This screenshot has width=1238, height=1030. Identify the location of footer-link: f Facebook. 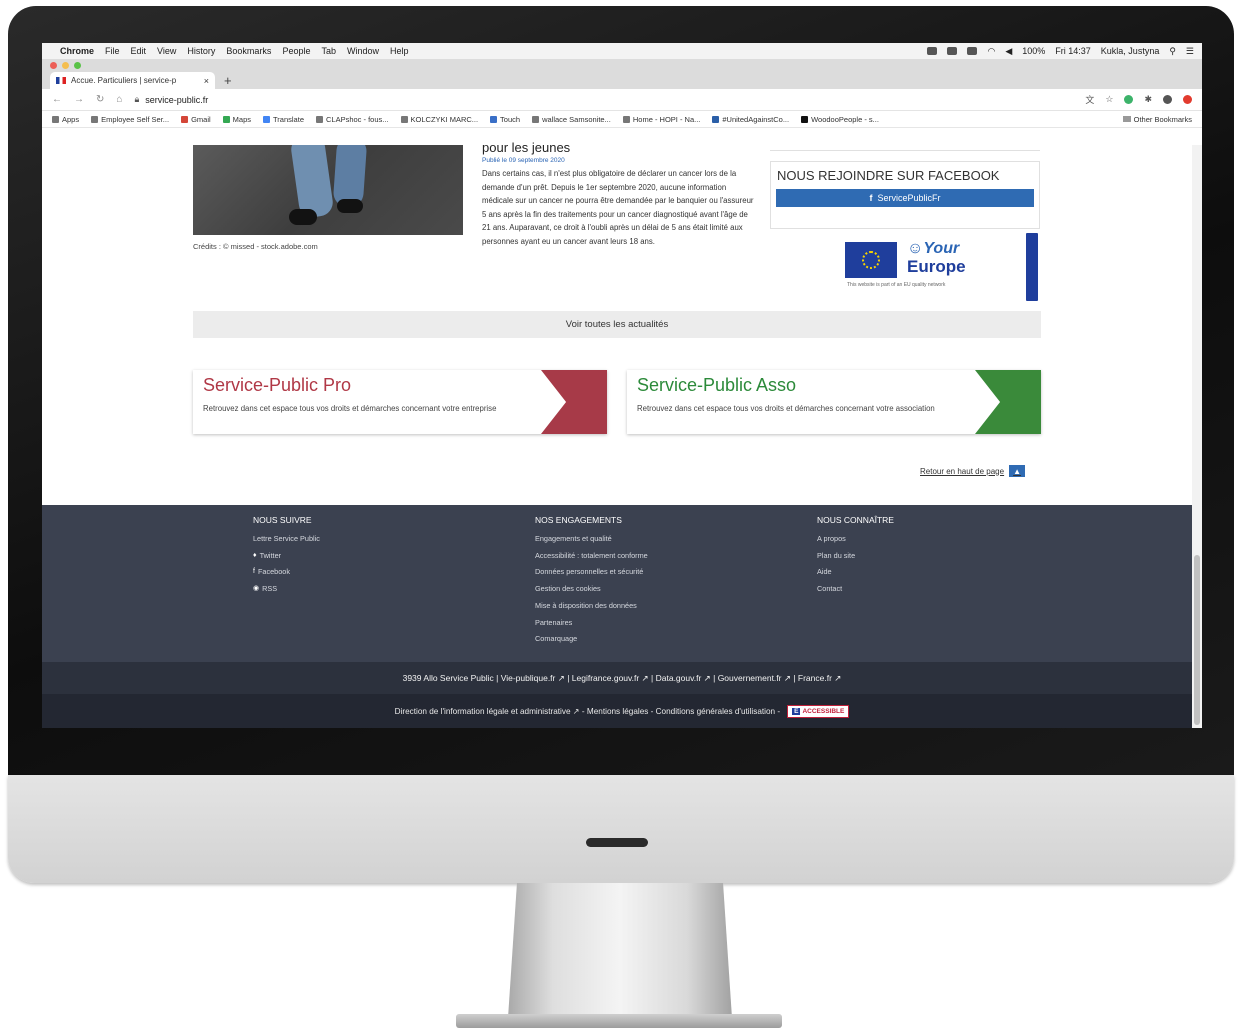
(286, 572).